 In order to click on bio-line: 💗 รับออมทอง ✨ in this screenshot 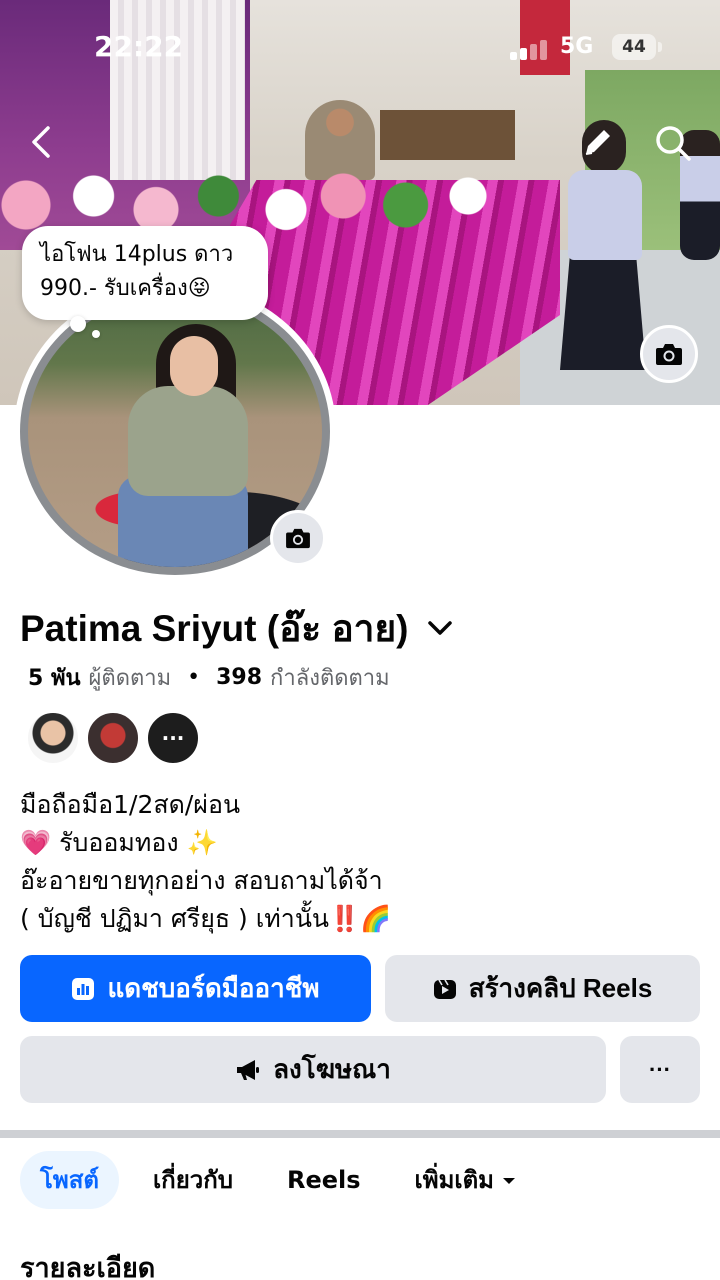, I will do `click(119, 842)`.